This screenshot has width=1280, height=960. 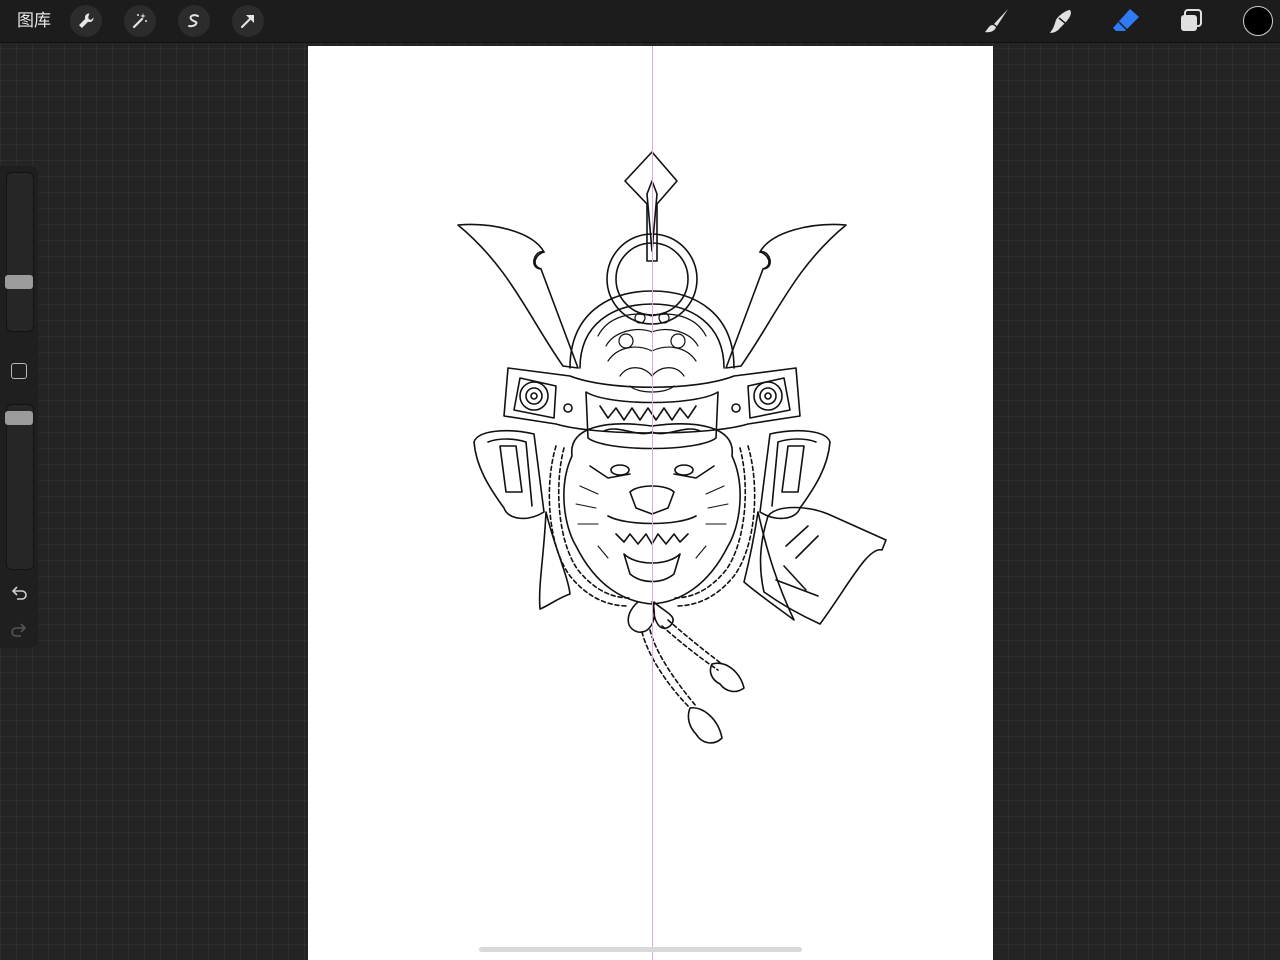 What do you see at coordinates (640, 949) in the screenshot?
I see `home-indicator` at bounding box center [640, 949].